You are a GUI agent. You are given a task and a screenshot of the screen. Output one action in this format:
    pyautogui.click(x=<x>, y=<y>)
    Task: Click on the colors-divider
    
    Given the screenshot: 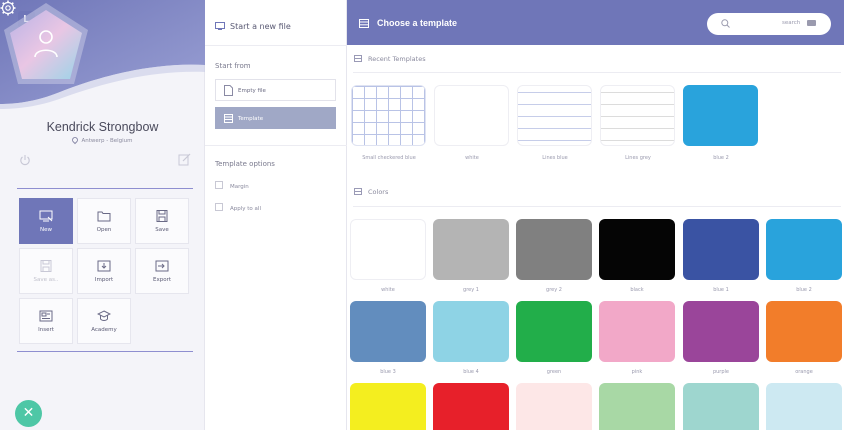 What is the action you would take?
    pyautogui.click(x=597, y=206)
    